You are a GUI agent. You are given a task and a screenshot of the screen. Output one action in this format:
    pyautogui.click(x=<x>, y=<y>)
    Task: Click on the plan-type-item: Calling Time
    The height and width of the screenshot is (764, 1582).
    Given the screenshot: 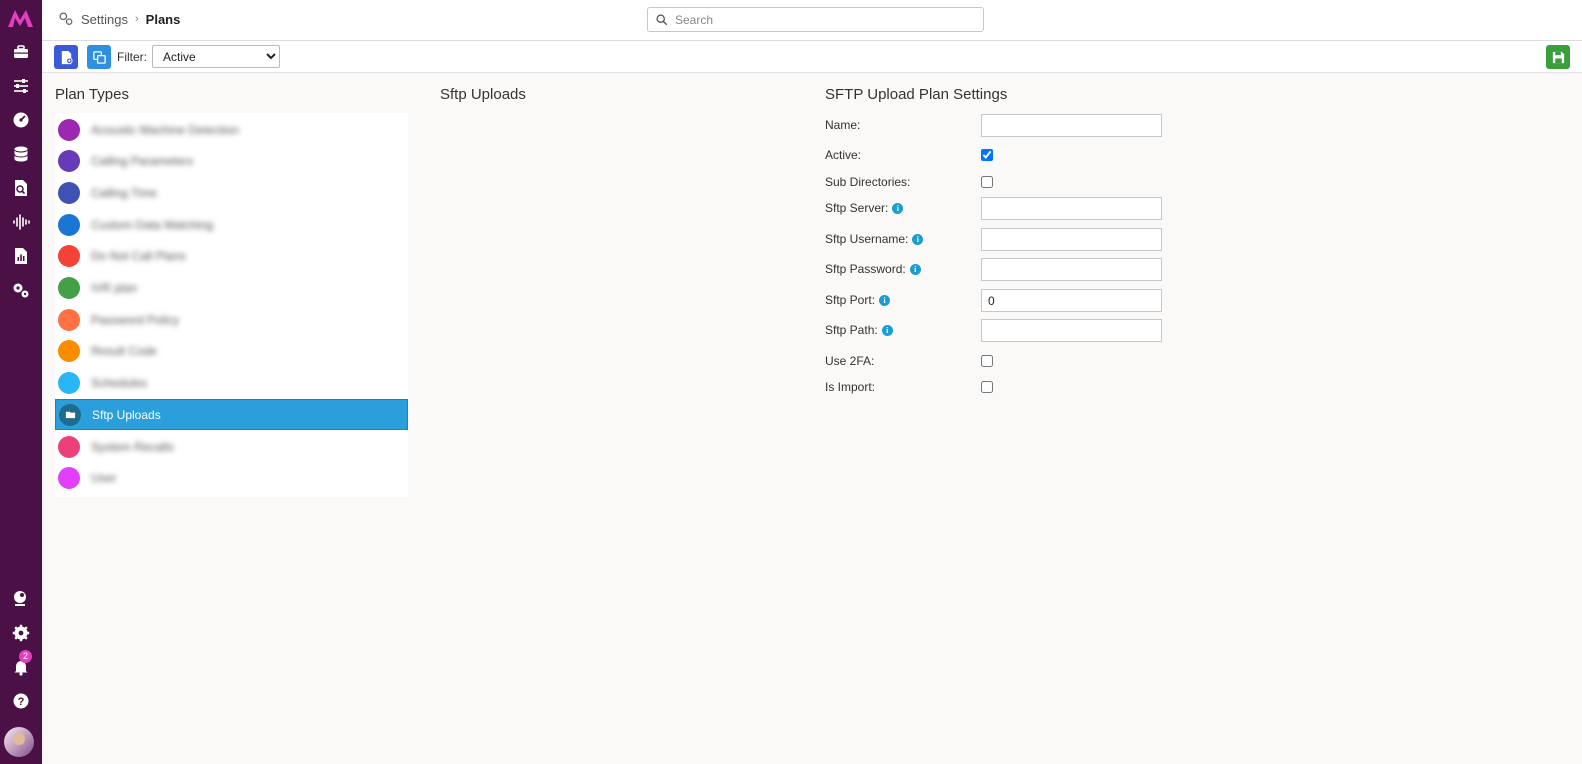 What is the action you would take?
    pyautogui.click(x=231, y=192)
    